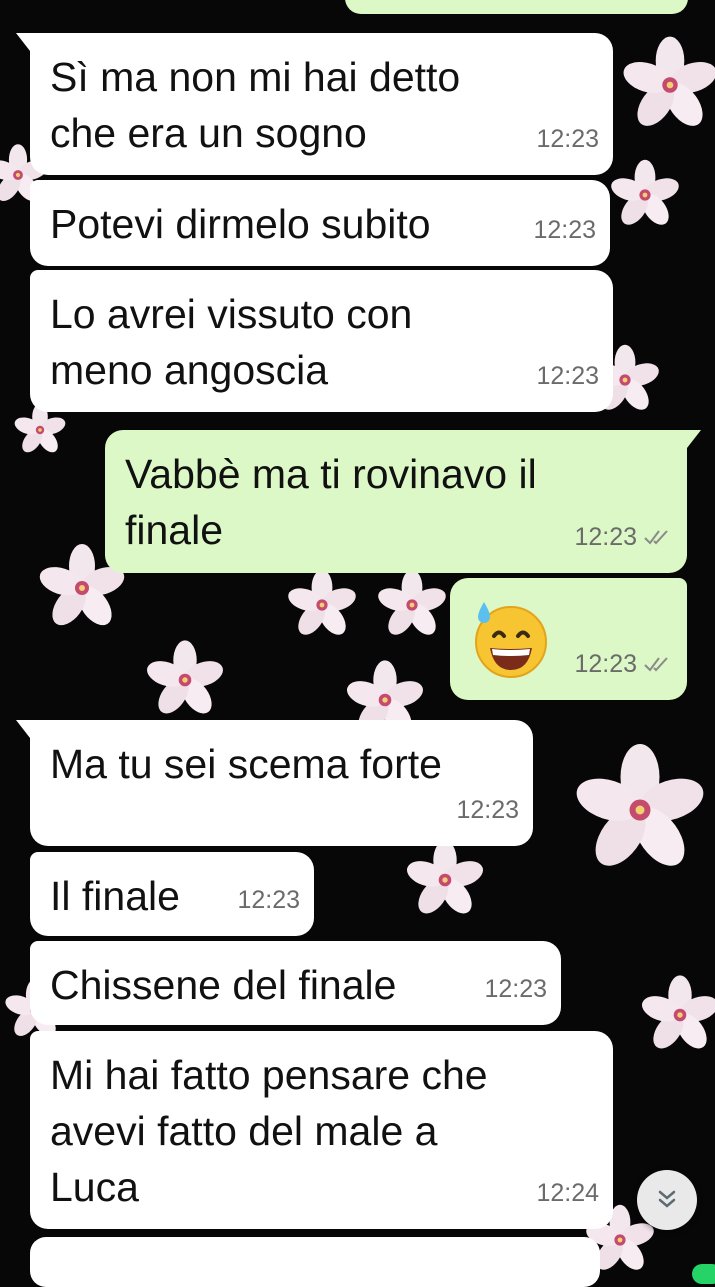  Describe the element at coordinates (703, 1274) in the screenshot. I see `partial-edge-element` at that location.